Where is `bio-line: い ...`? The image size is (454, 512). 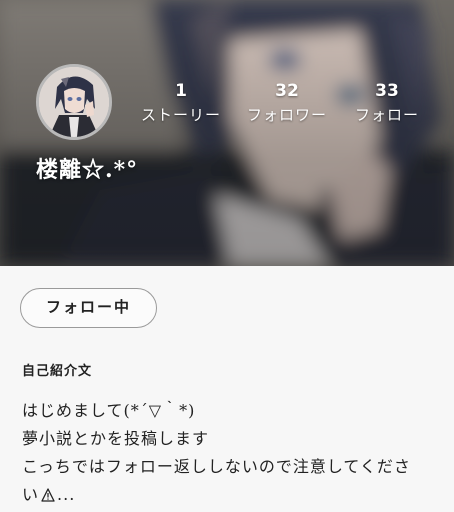 bio-line: い ... is located at coordinates (232, 495).